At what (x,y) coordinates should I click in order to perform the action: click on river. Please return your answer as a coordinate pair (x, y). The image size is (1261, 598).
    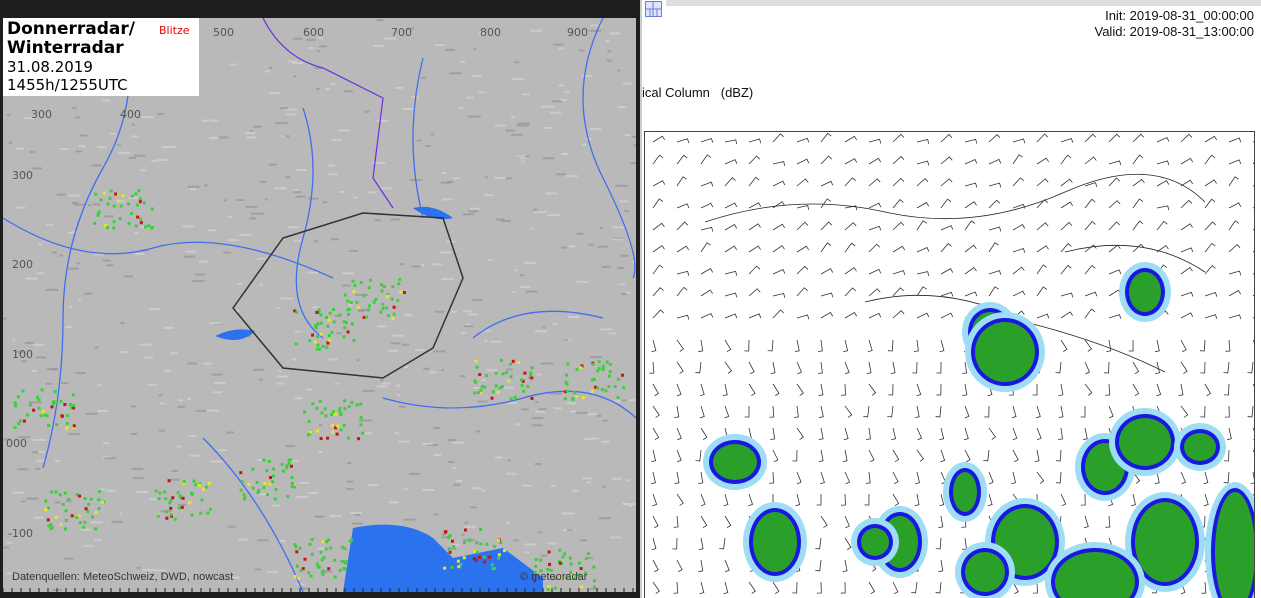
    Looking at the image, I should click on (509, 404).